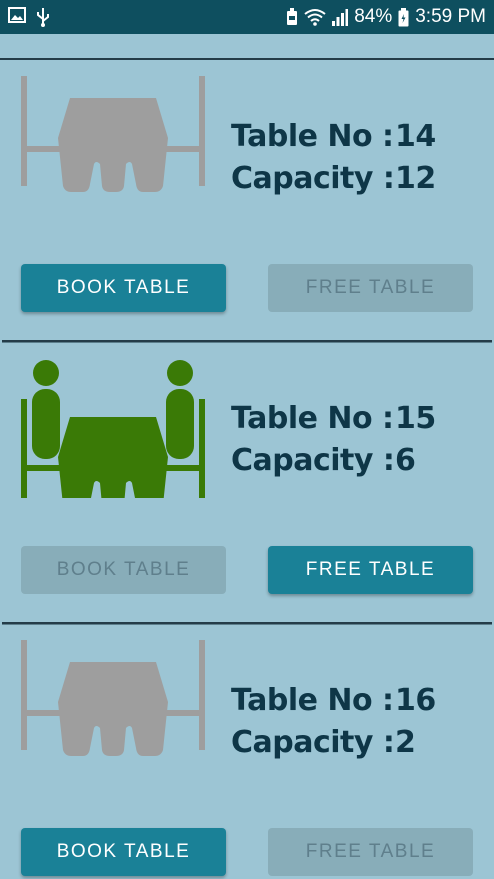  Describe the element at coordinates (333, 722) in the screenshot. I see `table-info: Table No :16 Capacity :2` at that location.